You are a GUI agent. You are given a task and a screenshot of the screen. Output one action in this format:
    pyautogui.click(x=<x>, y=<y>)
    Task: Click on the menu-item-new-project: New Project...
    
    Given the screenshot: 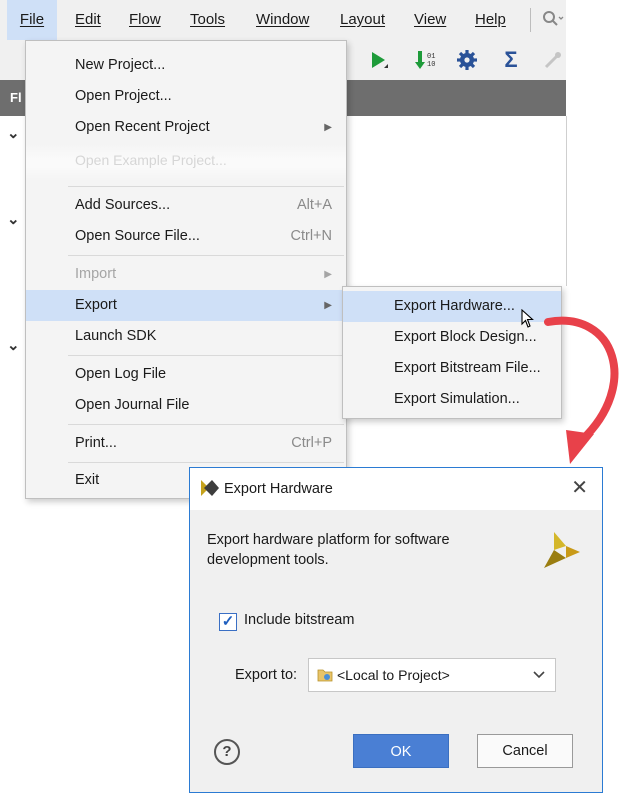 What is the action you would take?
    pyautogui.click(x=186, y=65)
    